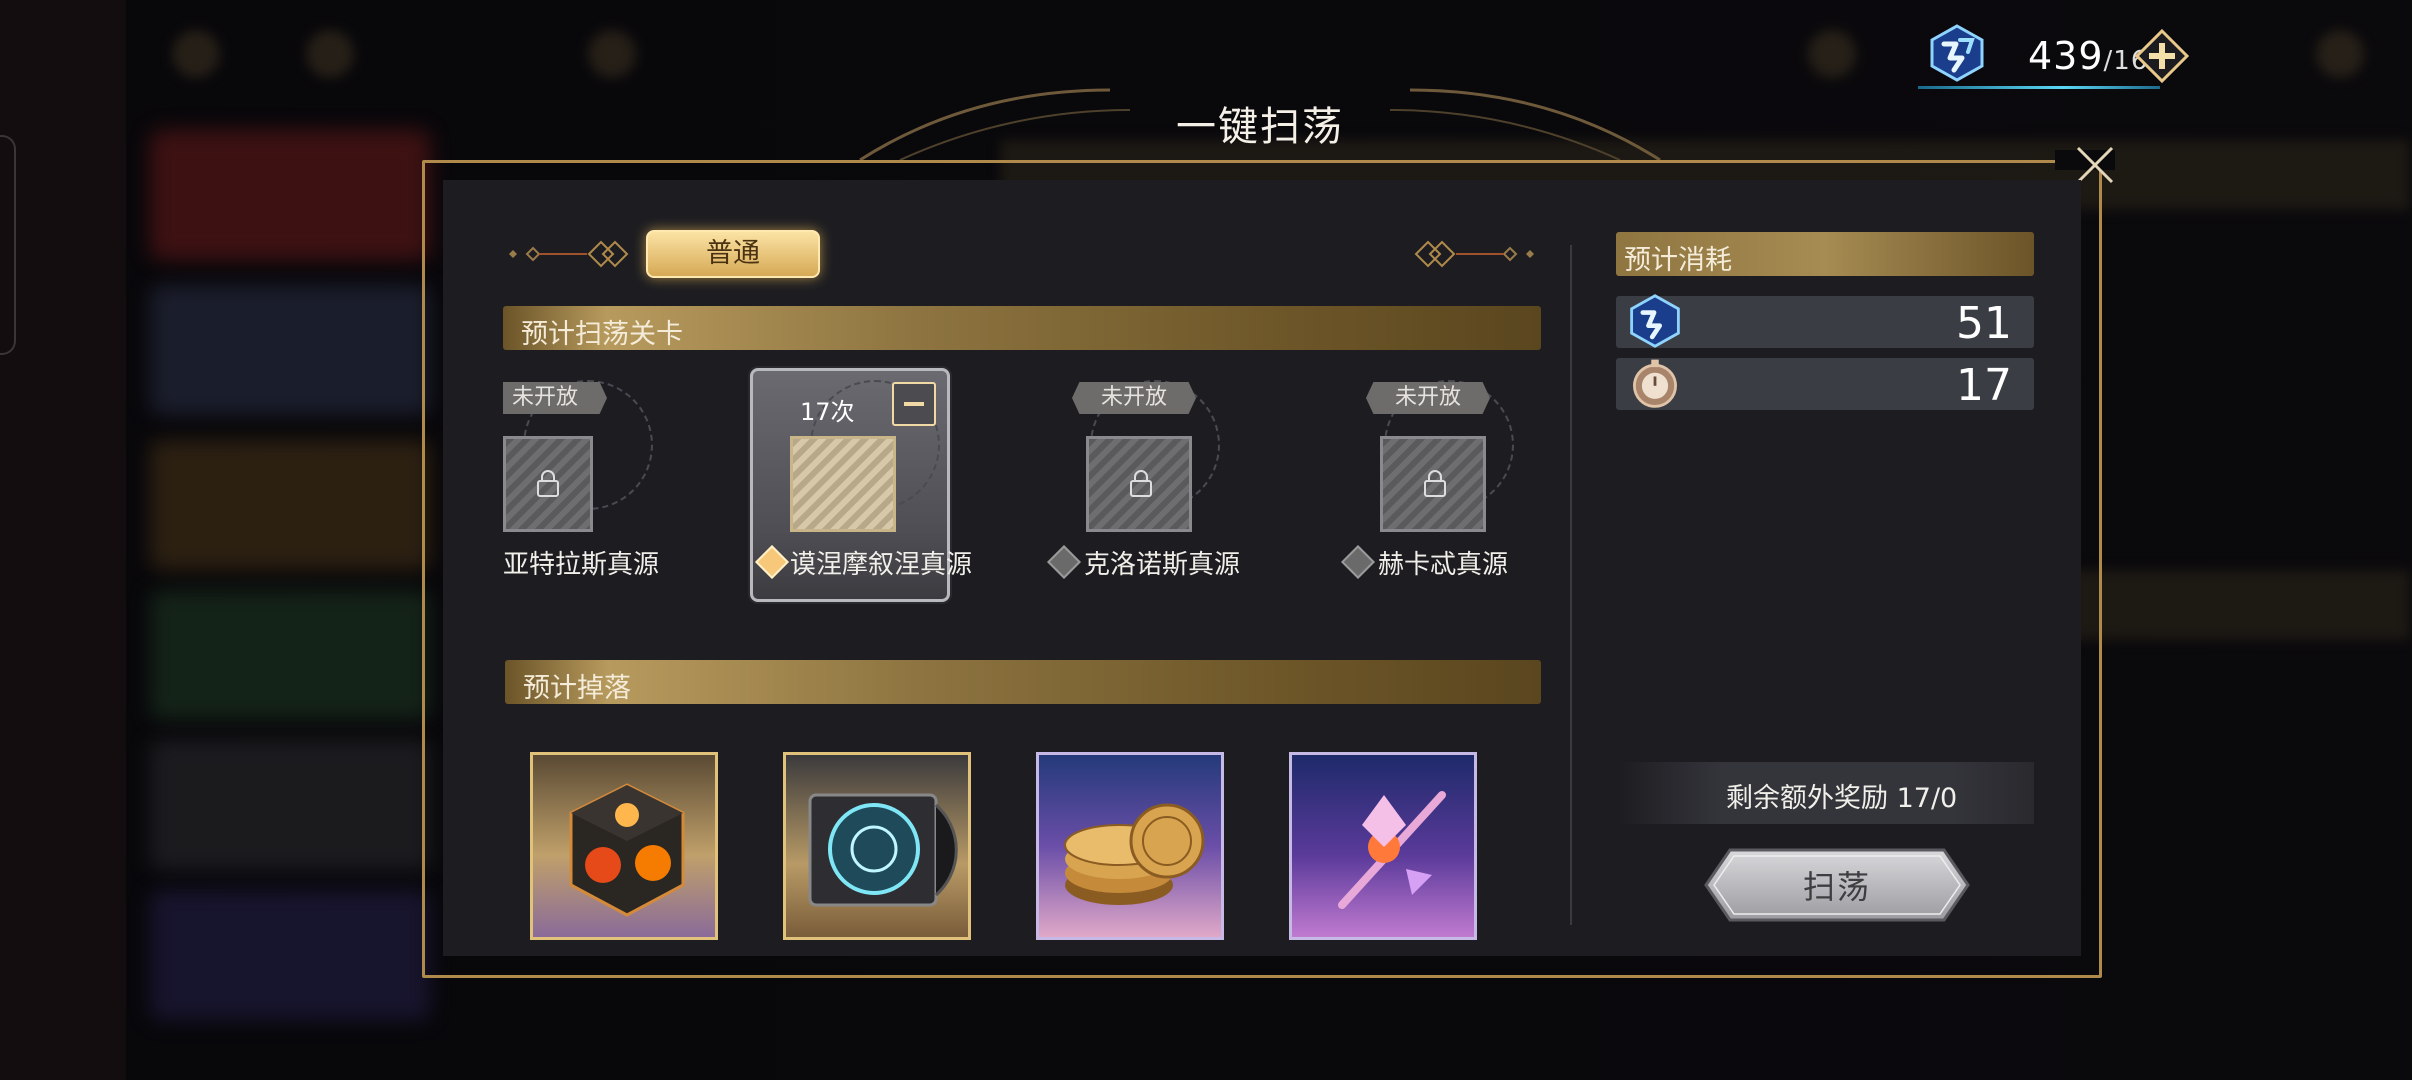 The height and width of the screenshot is (1080, 2412). I want to click on cost-value: 17, so click(1984, 385).